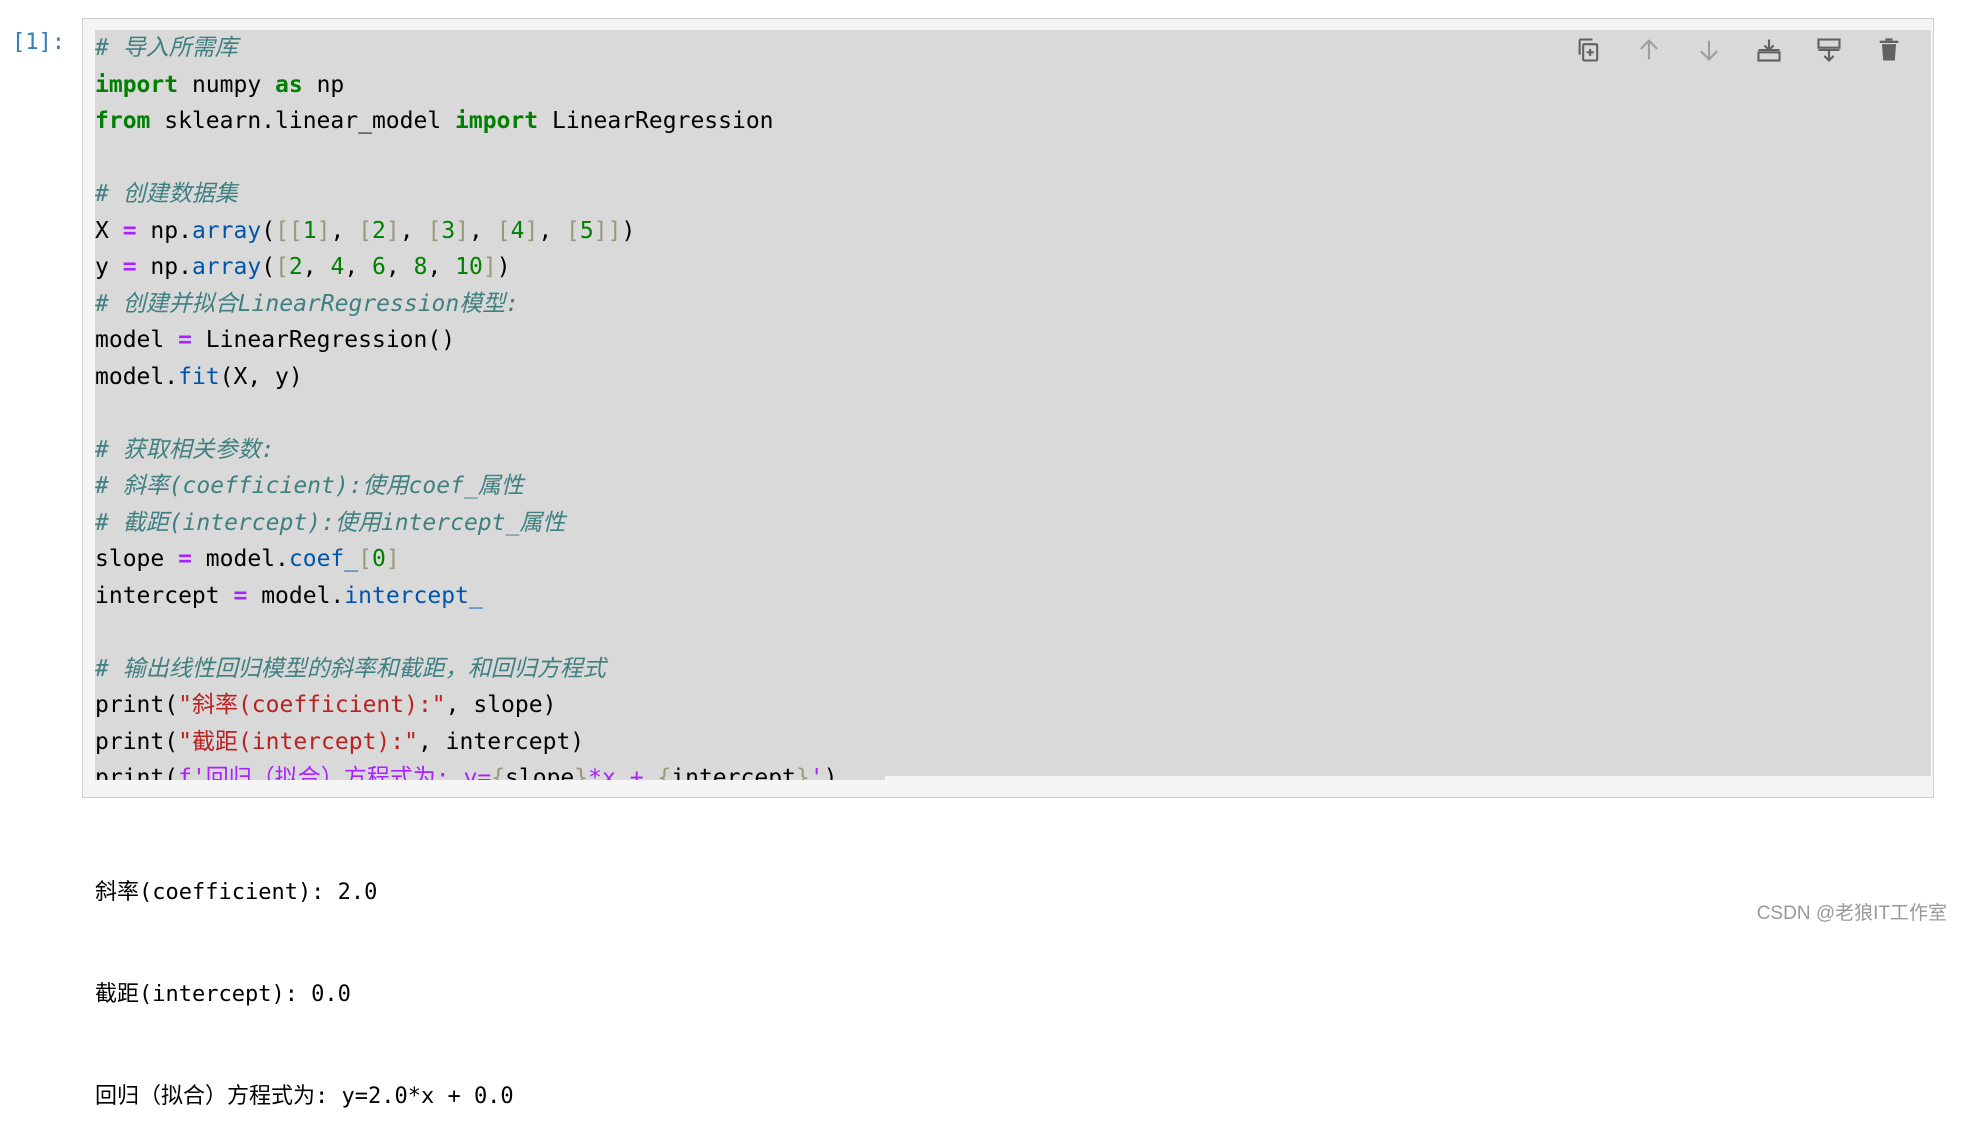 The width and height of the screenshot is (1961, 1148). Describe the element at coordinates (289, 230) in the screenshot. I see `code-token: [[` at that location.